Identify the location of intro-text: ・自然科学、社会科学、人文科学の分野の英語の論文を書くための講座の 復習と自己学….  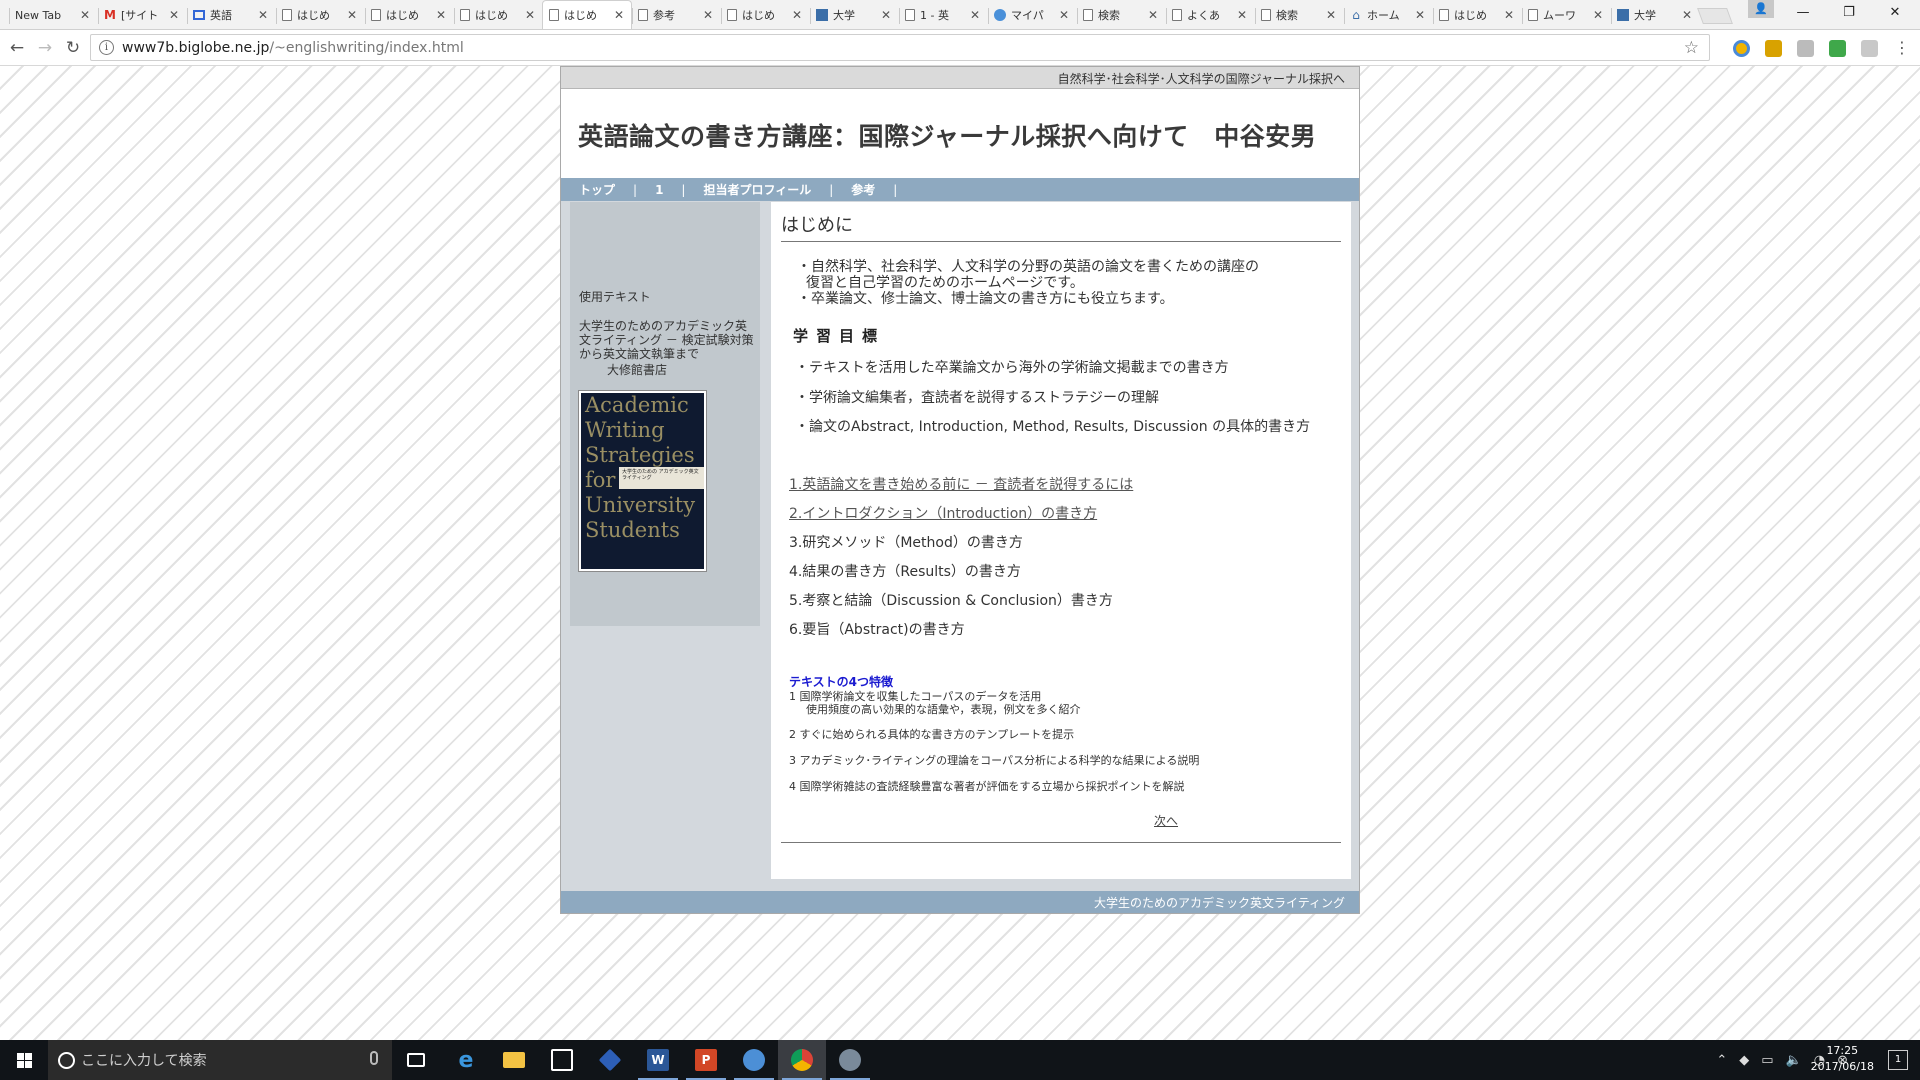
(1061, 283).